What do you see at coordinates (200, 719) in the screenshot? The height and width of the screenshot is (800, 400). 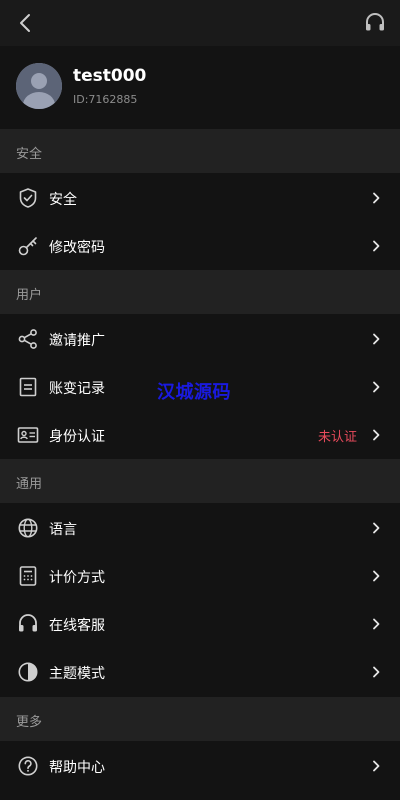 I see `section-header-more: 更多` at bounding box center [200, 719].